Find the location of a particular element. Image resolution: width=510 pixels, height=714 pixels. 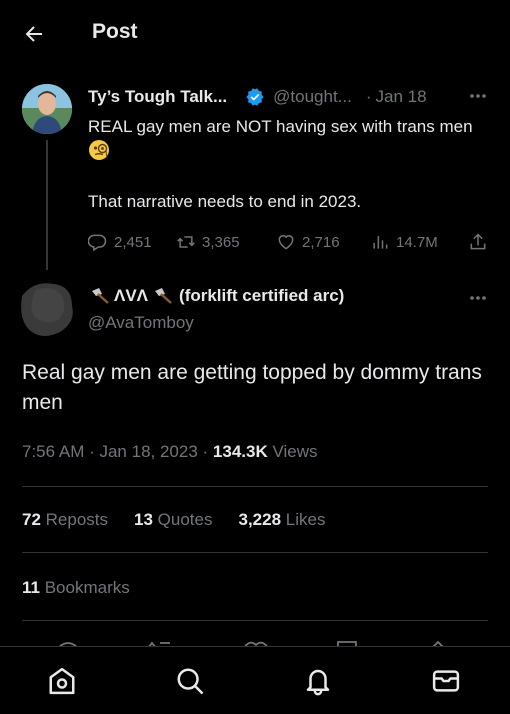

heart-icon is located at coordinates (286, 242).